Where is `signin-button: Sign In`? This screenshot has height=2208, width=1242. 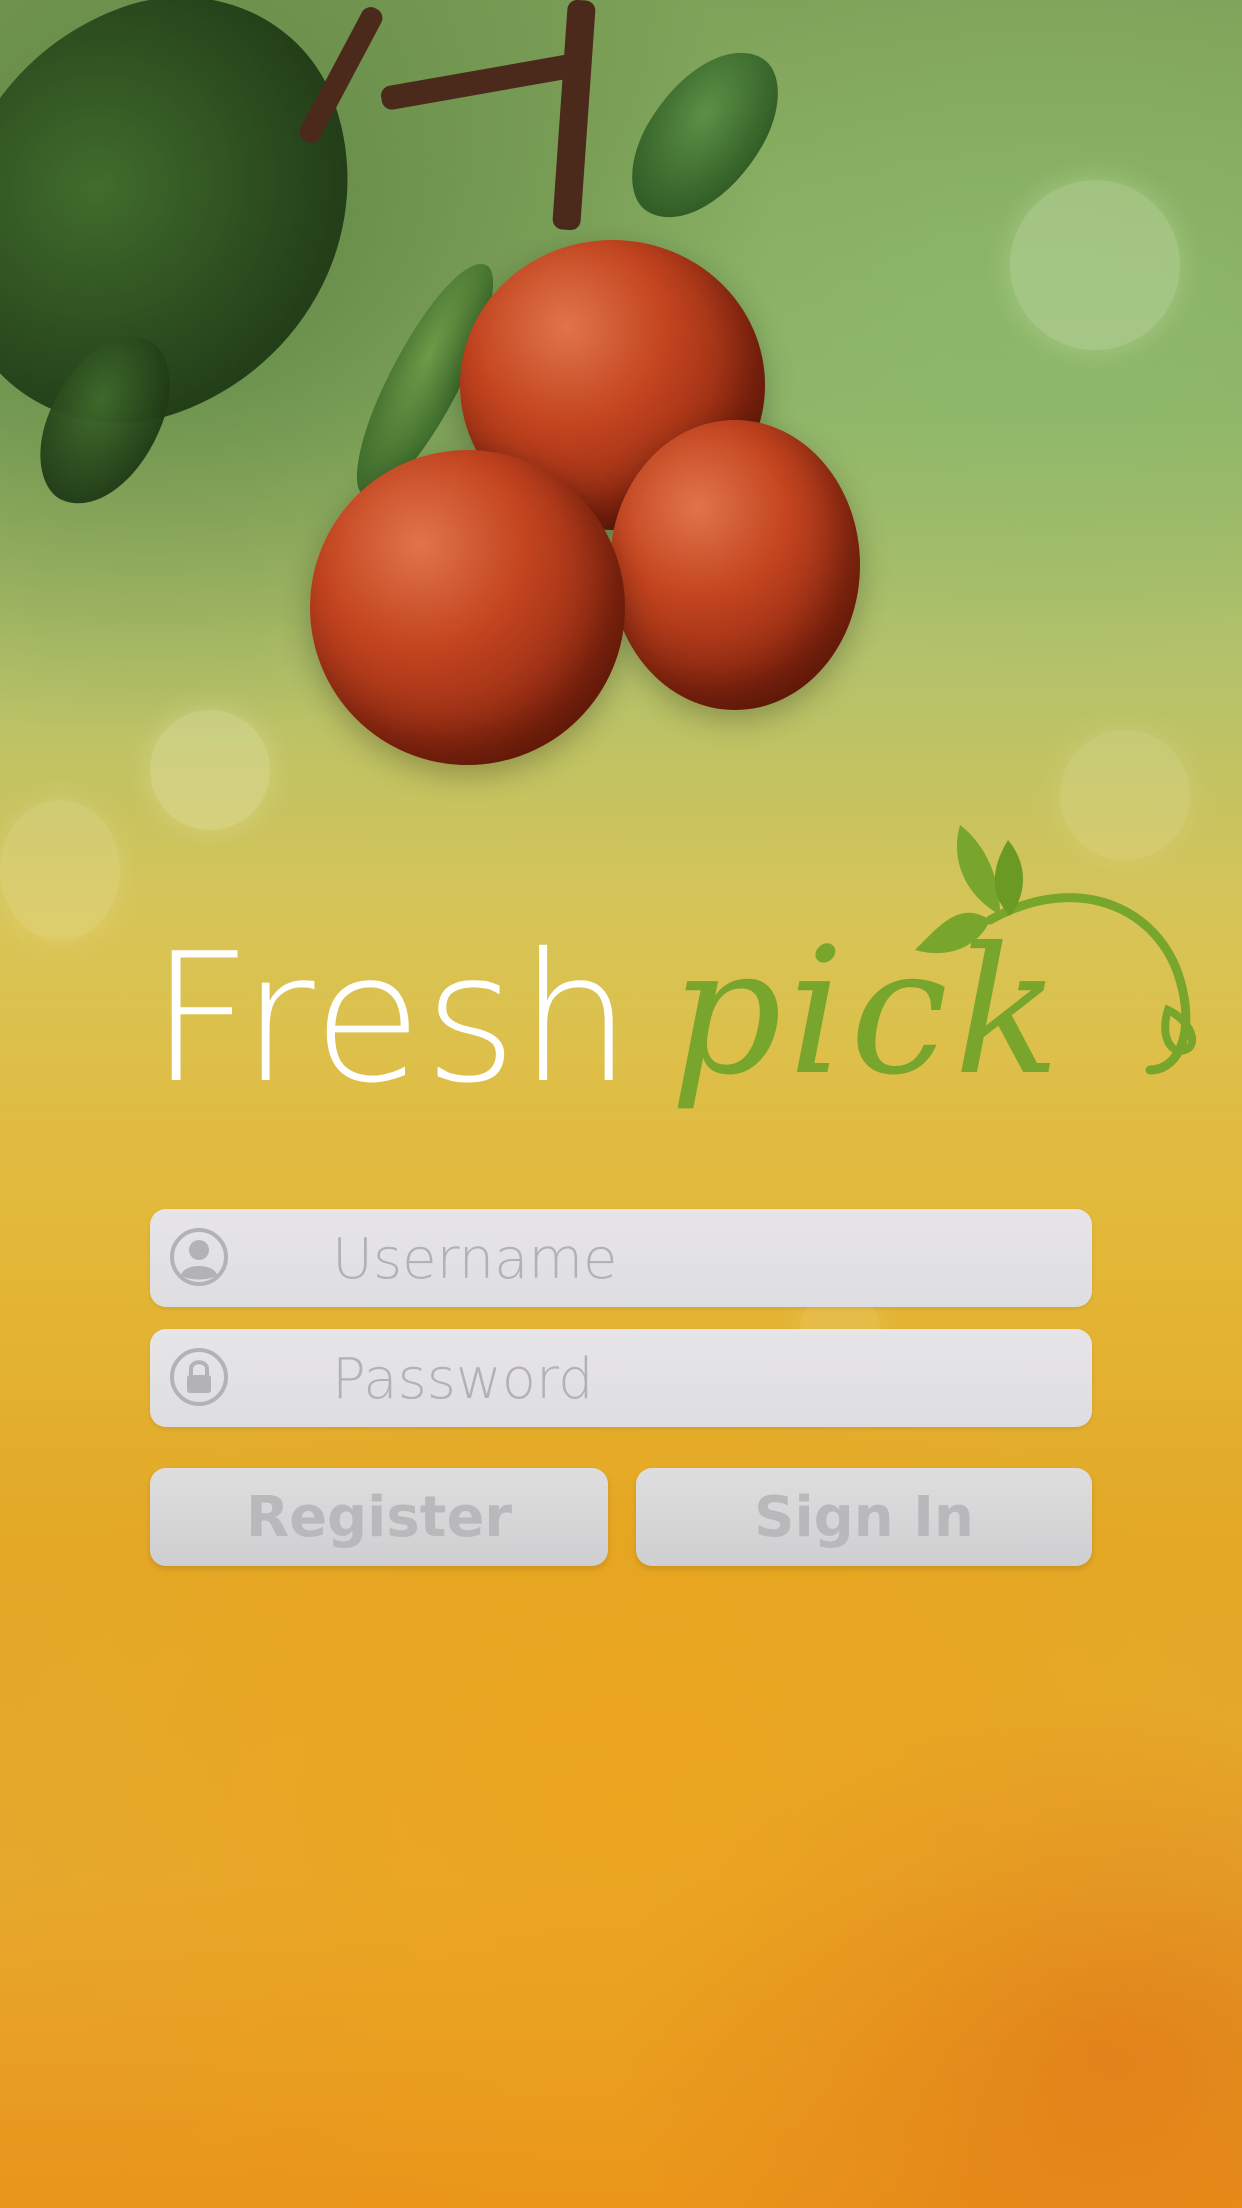 signin-button: Sign In is located at coordinates (864, 1517).